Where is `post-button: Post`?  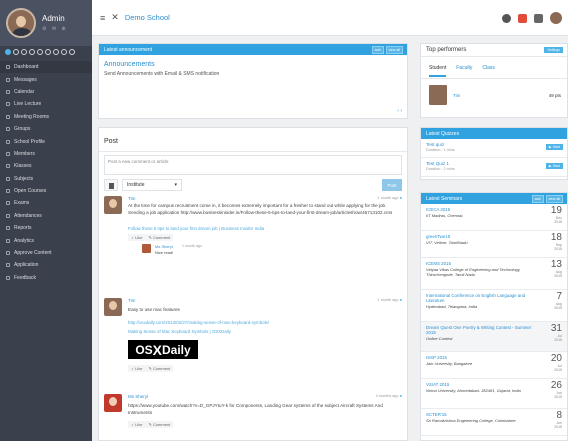
post-button: Post is located at coordinates (392, 185).